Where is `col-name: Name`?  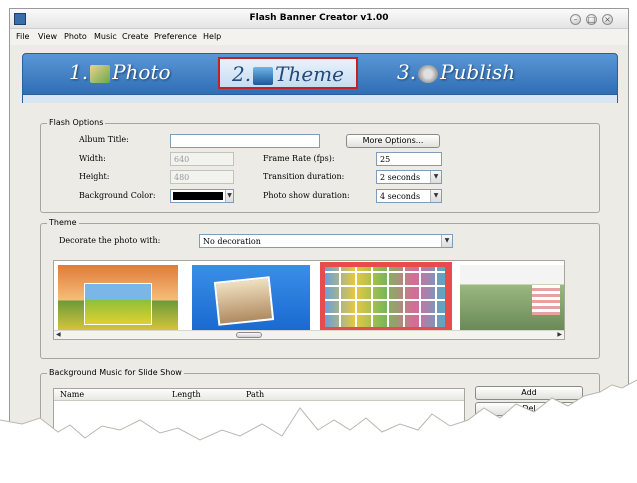 col-name: Name is located at coordinates (72, 394).